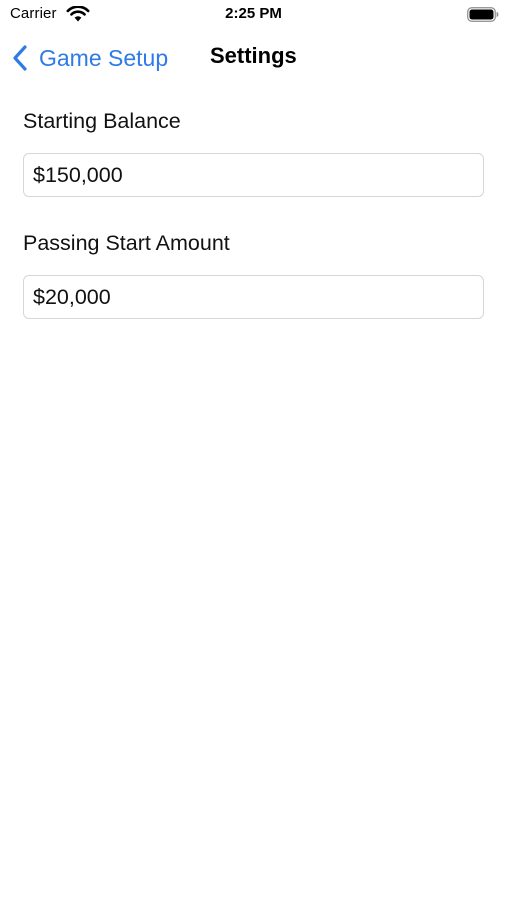 Image resolution: width=507 pixels, height=900 pixels. I want to click on passing-start-amount-label: Passing Start Amount, so click(126, 243).